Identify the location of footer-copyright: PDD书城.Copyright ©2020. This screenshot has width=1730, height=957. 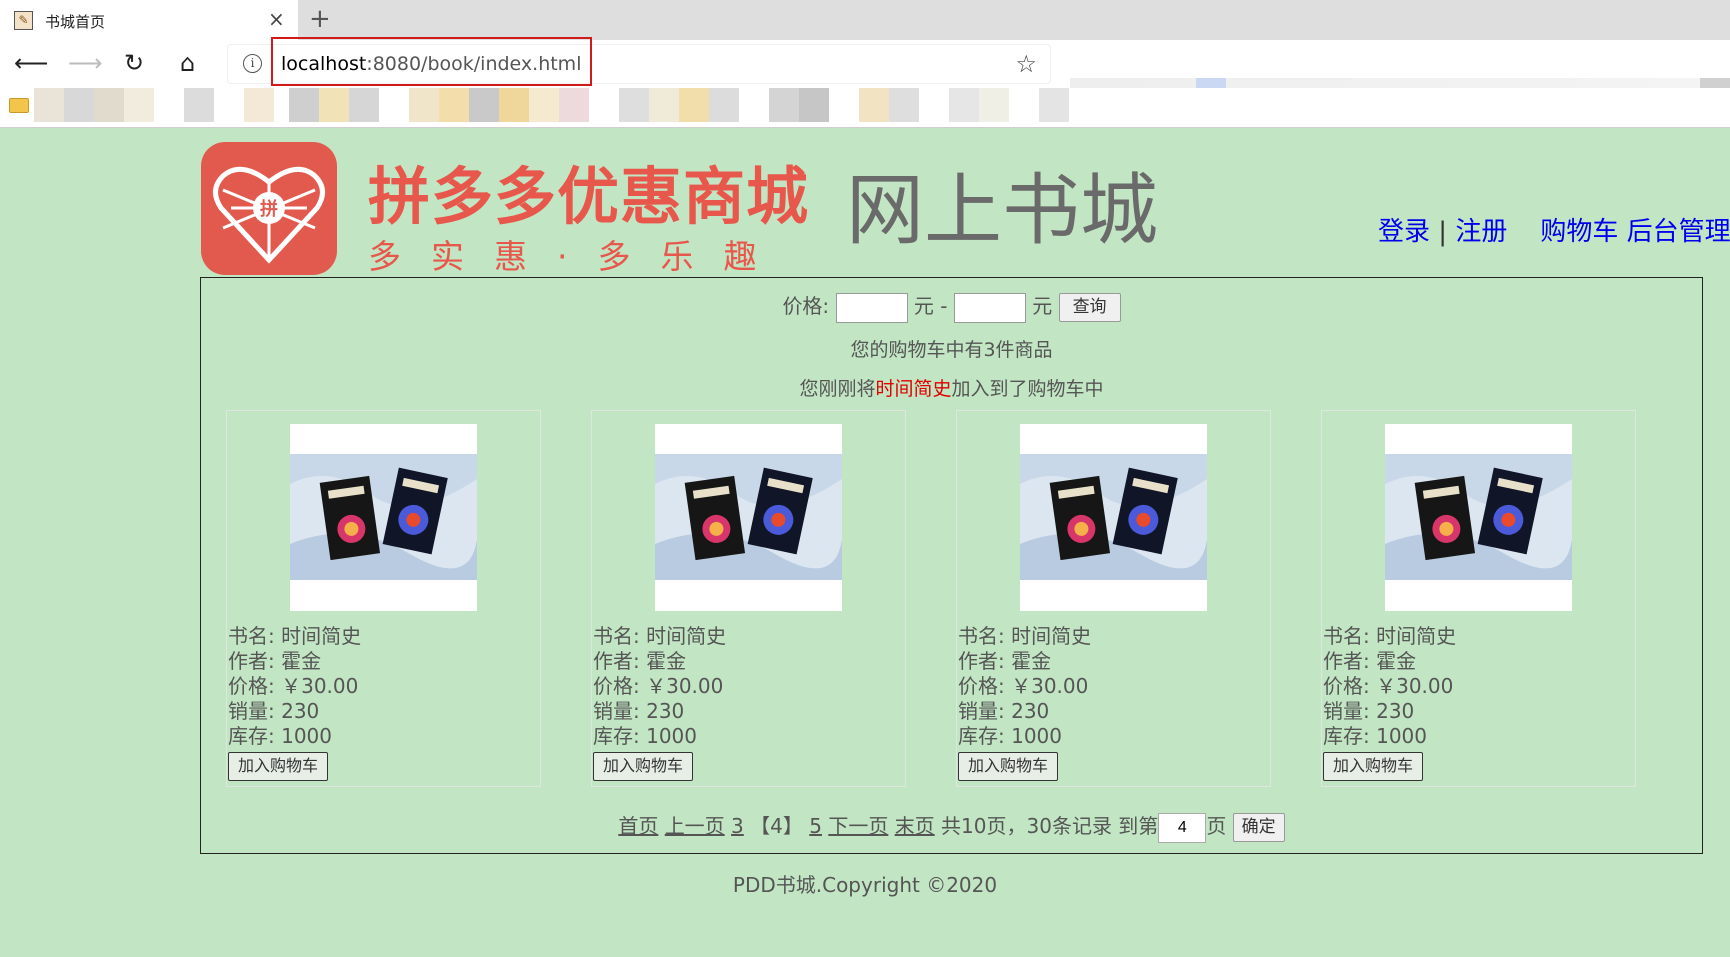
(865, 885).